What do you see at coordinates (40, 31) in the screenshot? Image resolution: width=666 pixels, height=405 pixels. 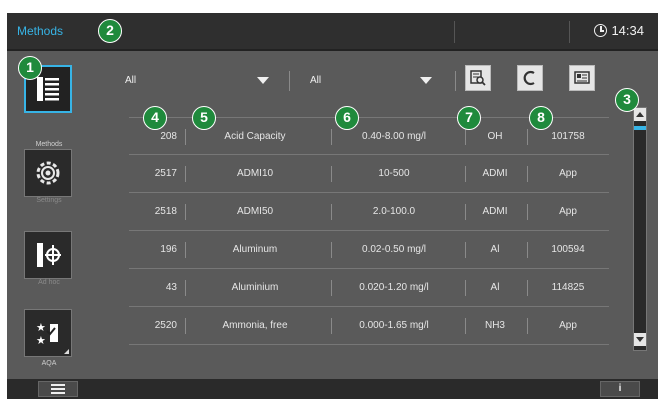 I see `page-title: Methods` at bounding box center [40, 31].